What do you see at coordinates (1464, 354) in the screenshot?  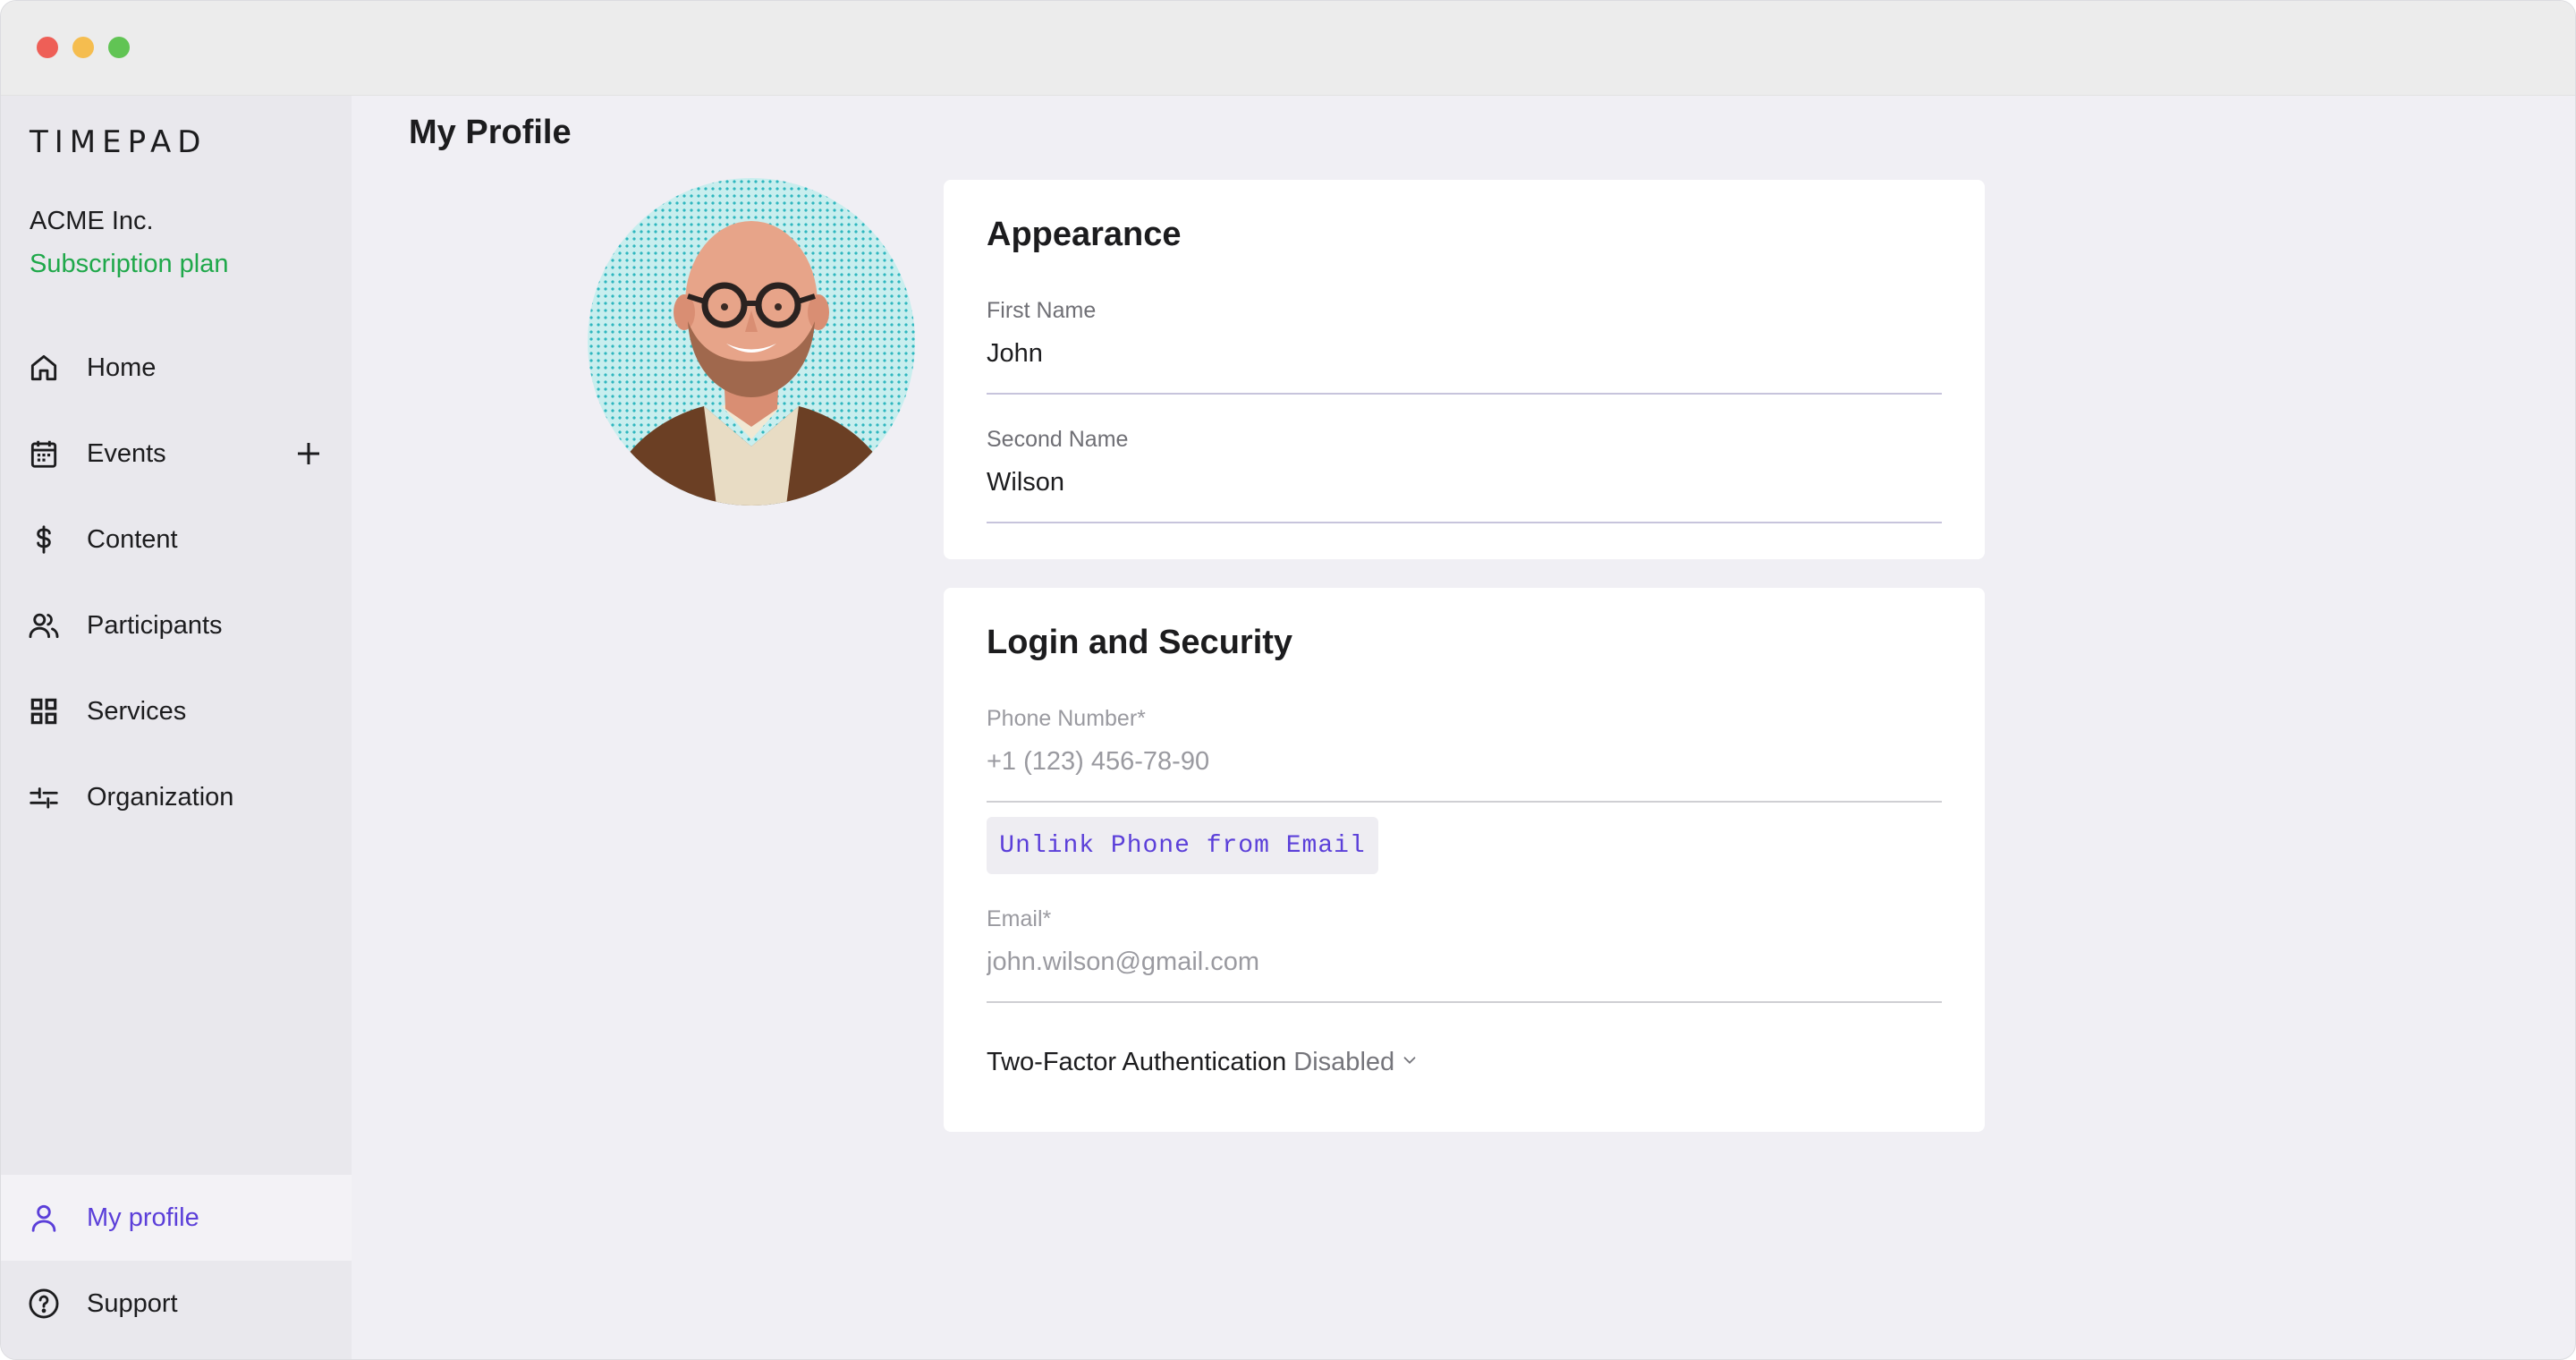 I see `first-name-field` at bounding box center [1464, 354].